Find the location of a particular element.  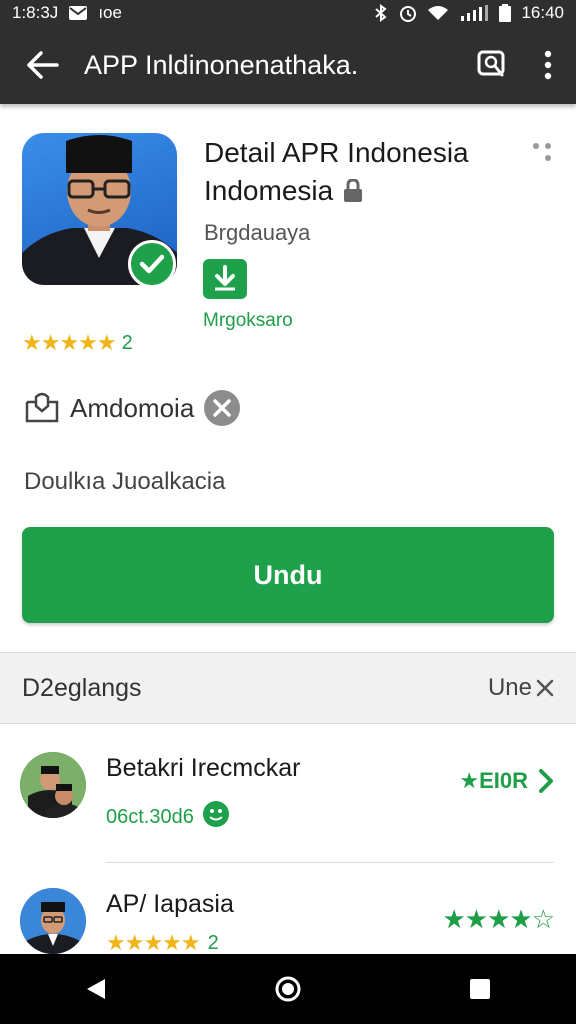

app-toolbar: APP Inldinonenathaka. is located at coordinates (288, 65).